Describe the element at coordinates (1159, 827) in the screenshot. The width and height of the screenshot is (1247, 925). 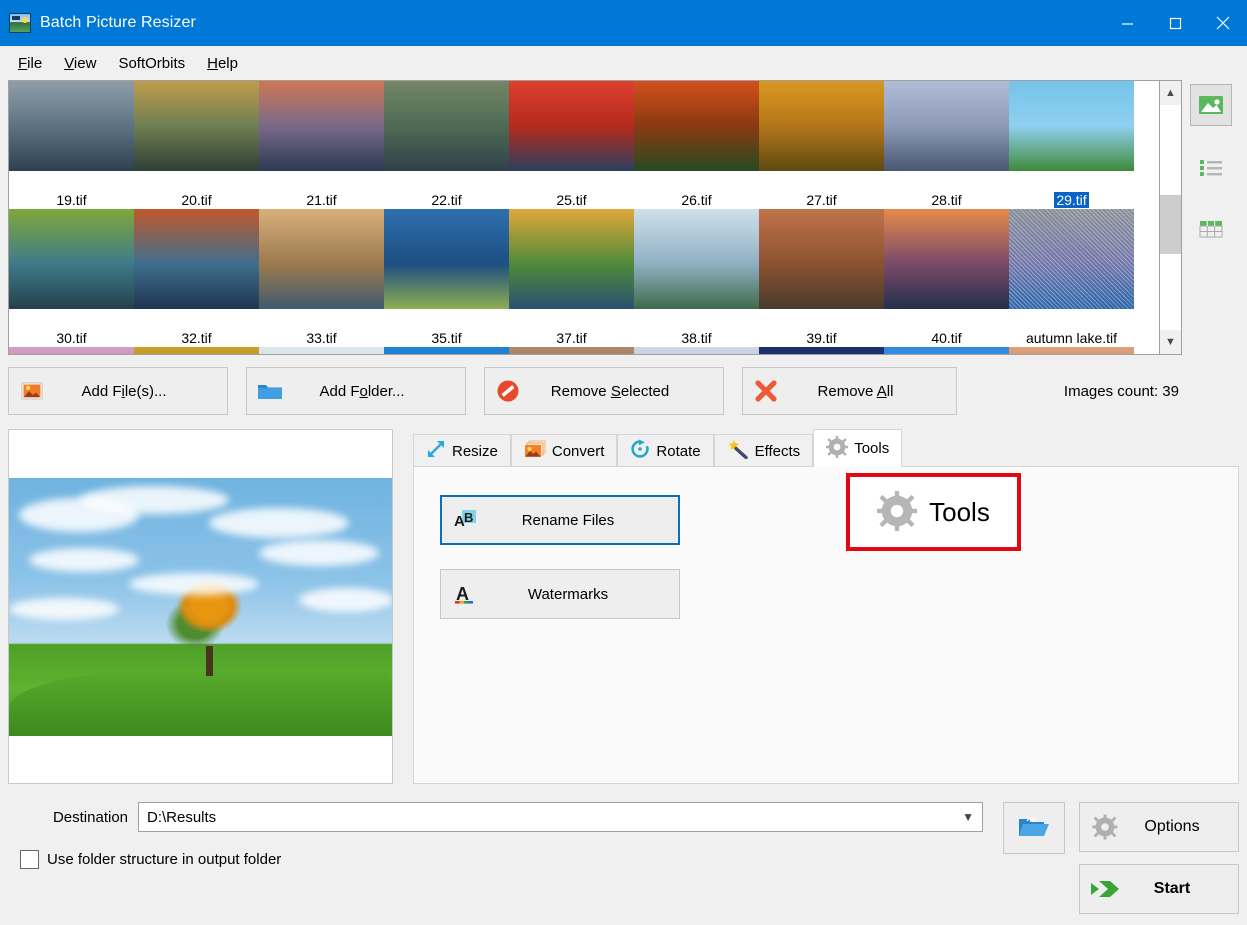
I see `options-button: Options` at that location.